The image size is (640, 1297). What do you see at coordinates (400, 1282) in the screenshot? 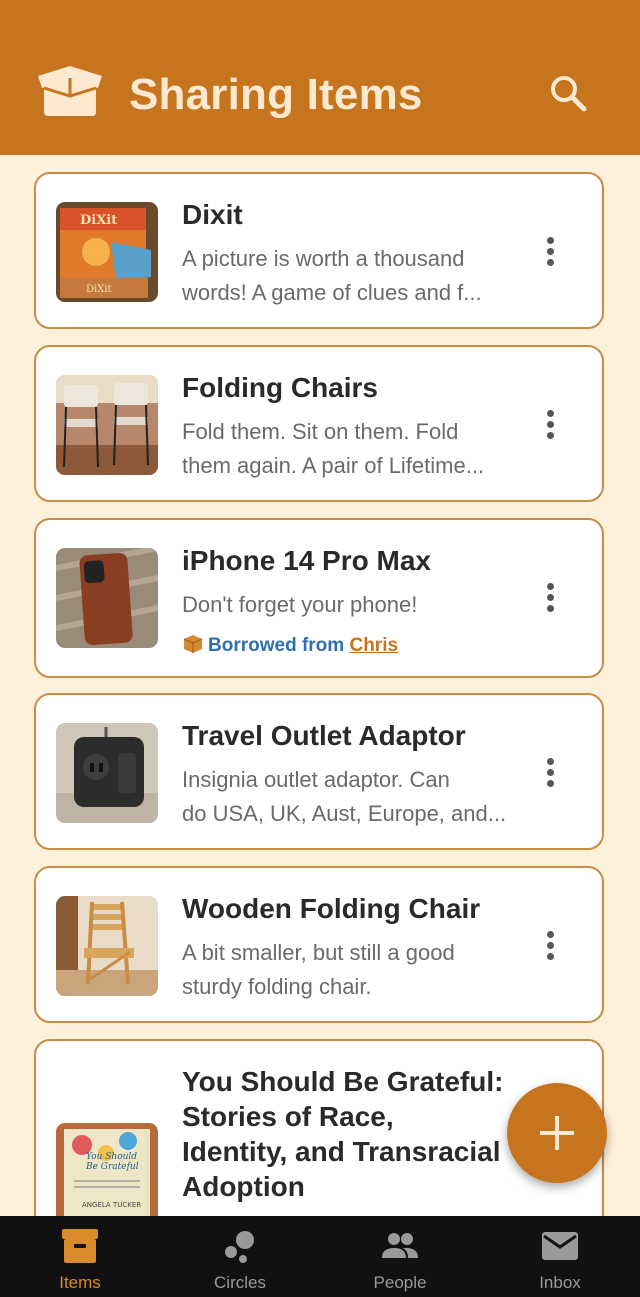
I see `nav-label: People` at bounding box center [400, 1282].